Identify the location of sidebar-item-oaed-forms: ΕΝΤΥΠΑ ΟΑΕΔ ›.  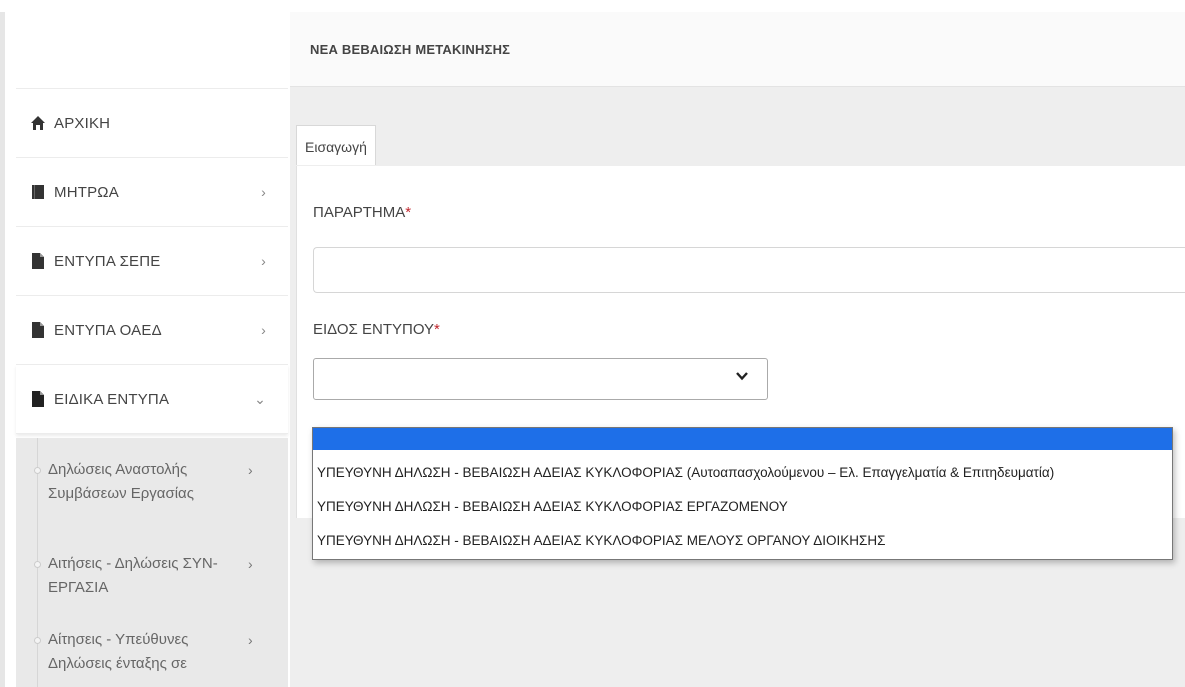
(152, 330).